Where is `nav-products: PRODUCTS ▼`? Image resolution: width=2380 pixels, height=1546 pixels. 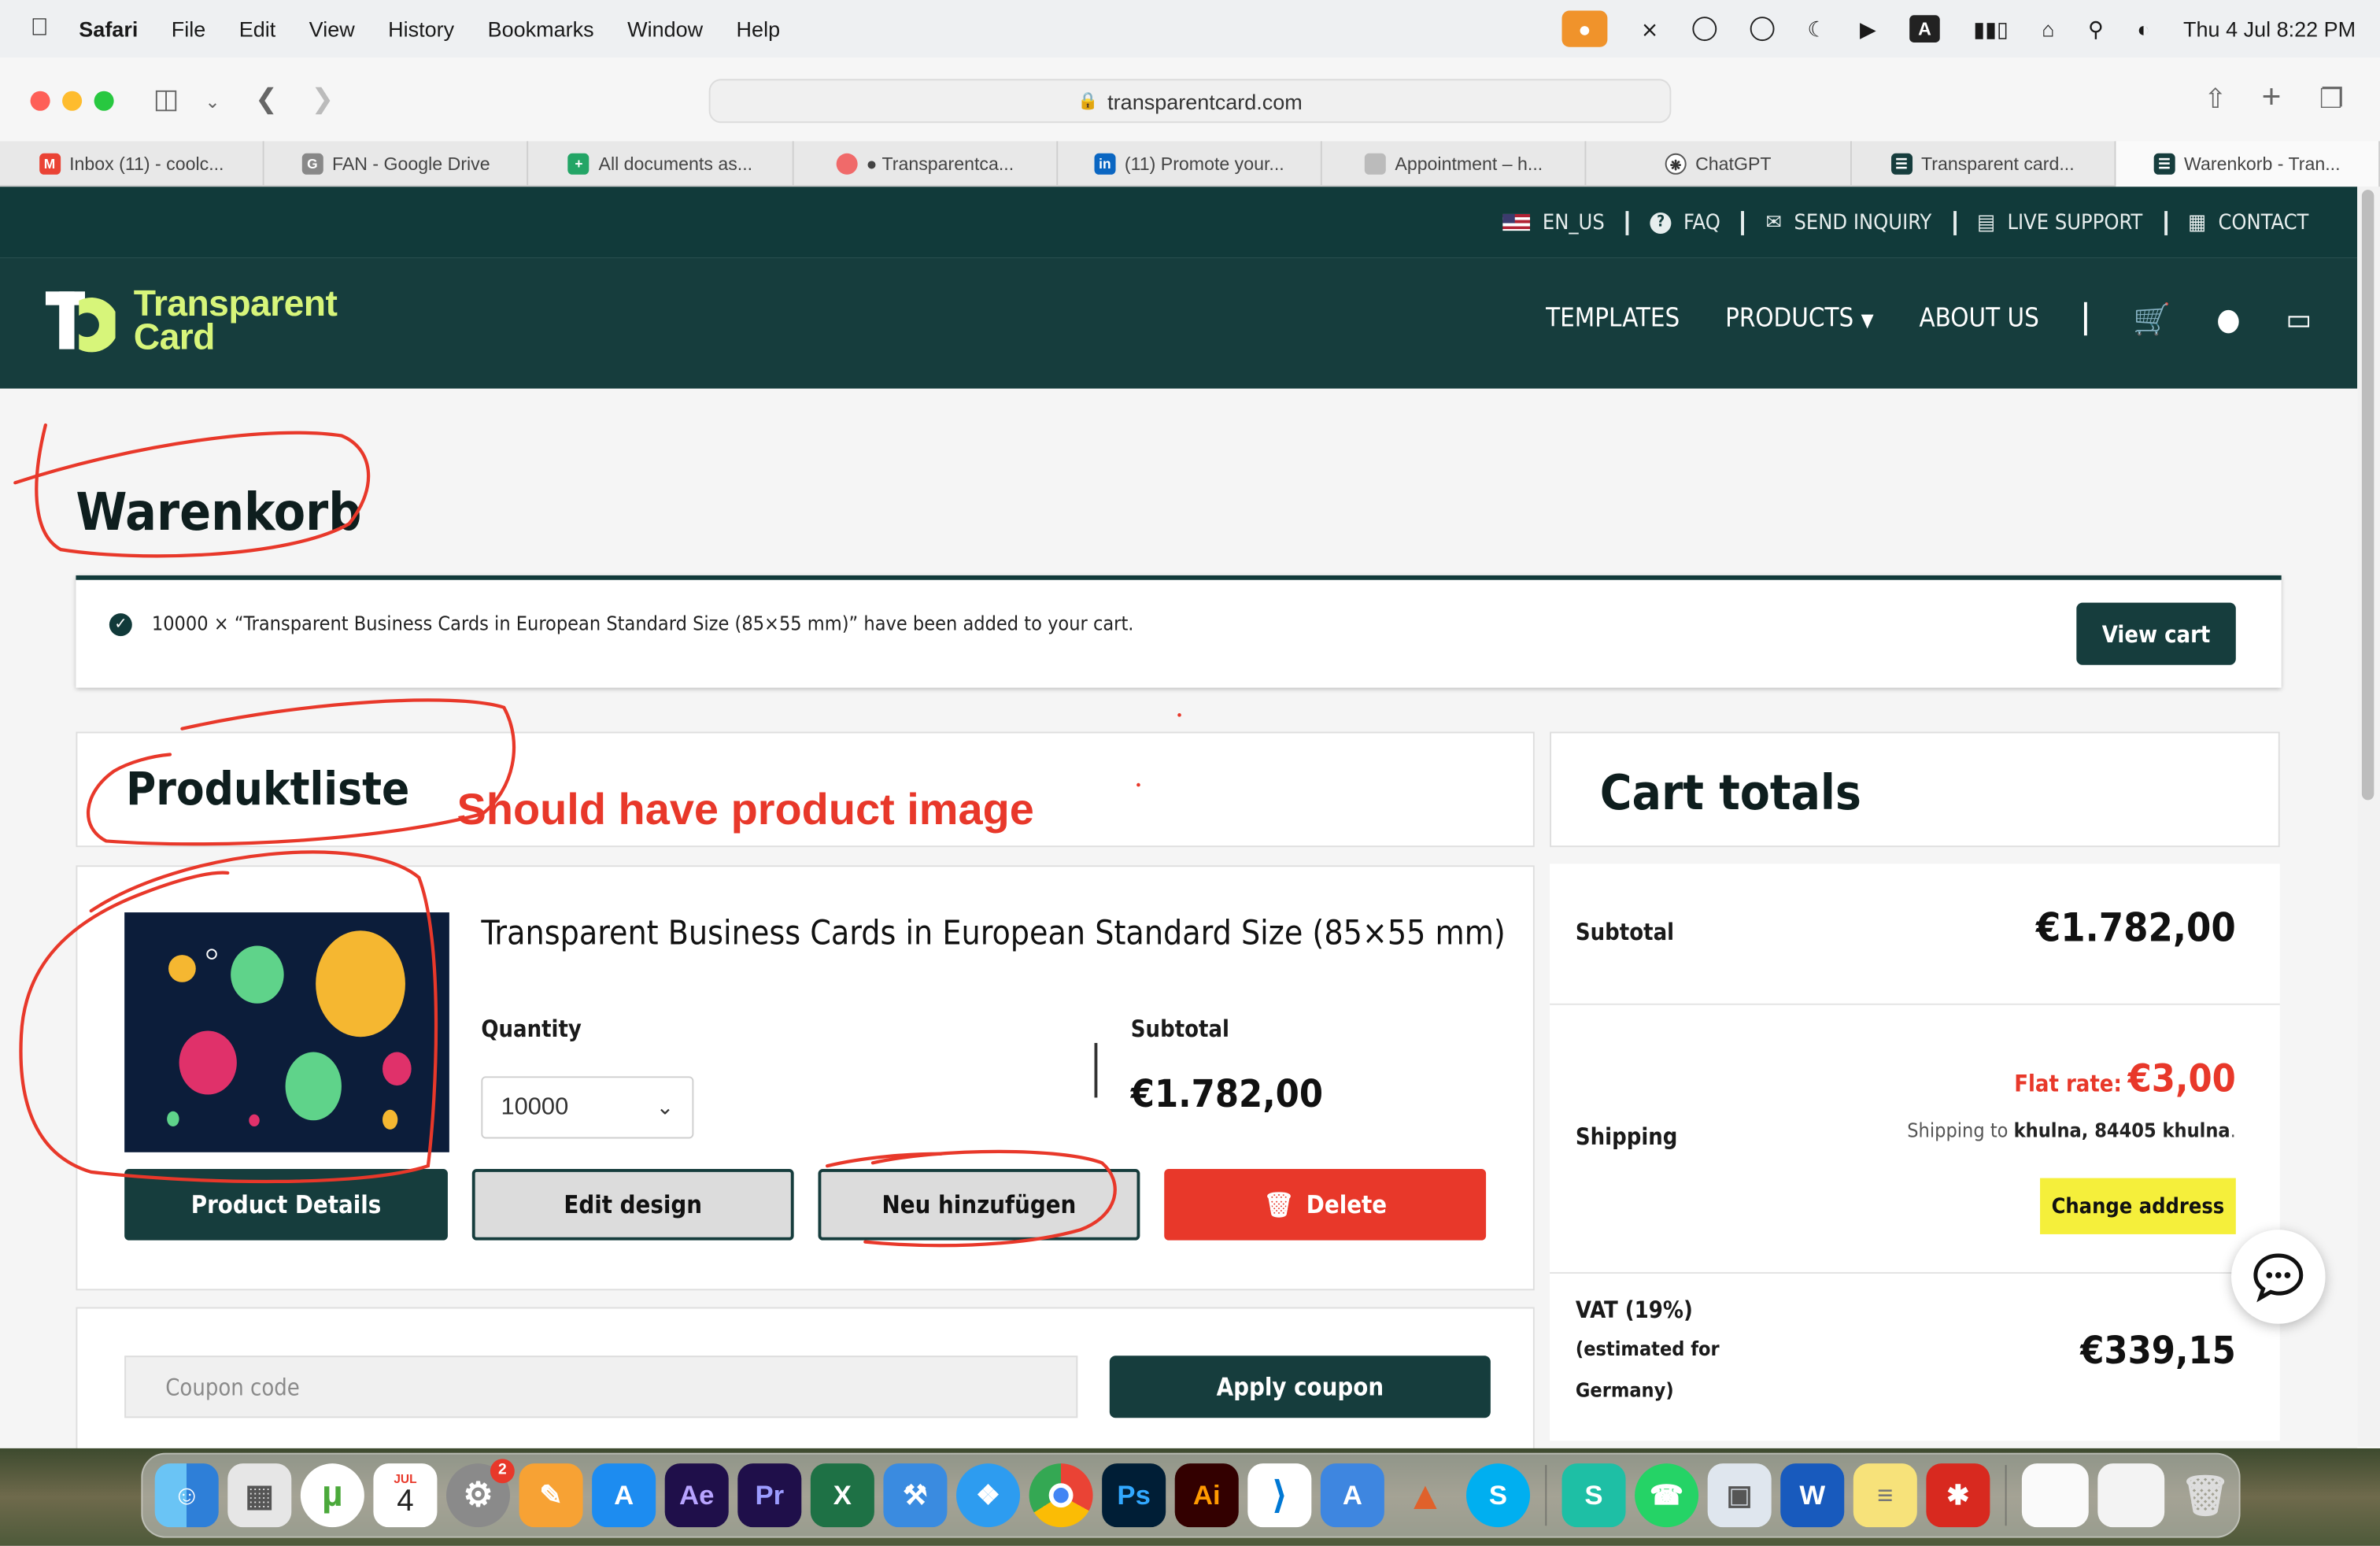
nav-products: PRODUCTS ▼ is located at coordinates (1800, 319).